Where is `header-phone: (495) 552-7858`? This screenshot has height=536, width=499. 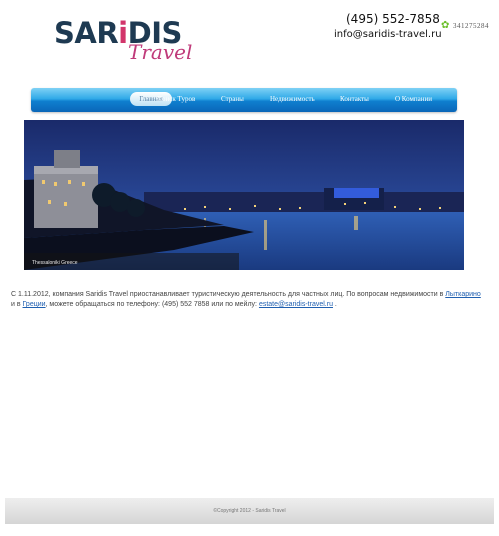
header-phone: (495) 552-7858 is located at coordinates (393, 19).